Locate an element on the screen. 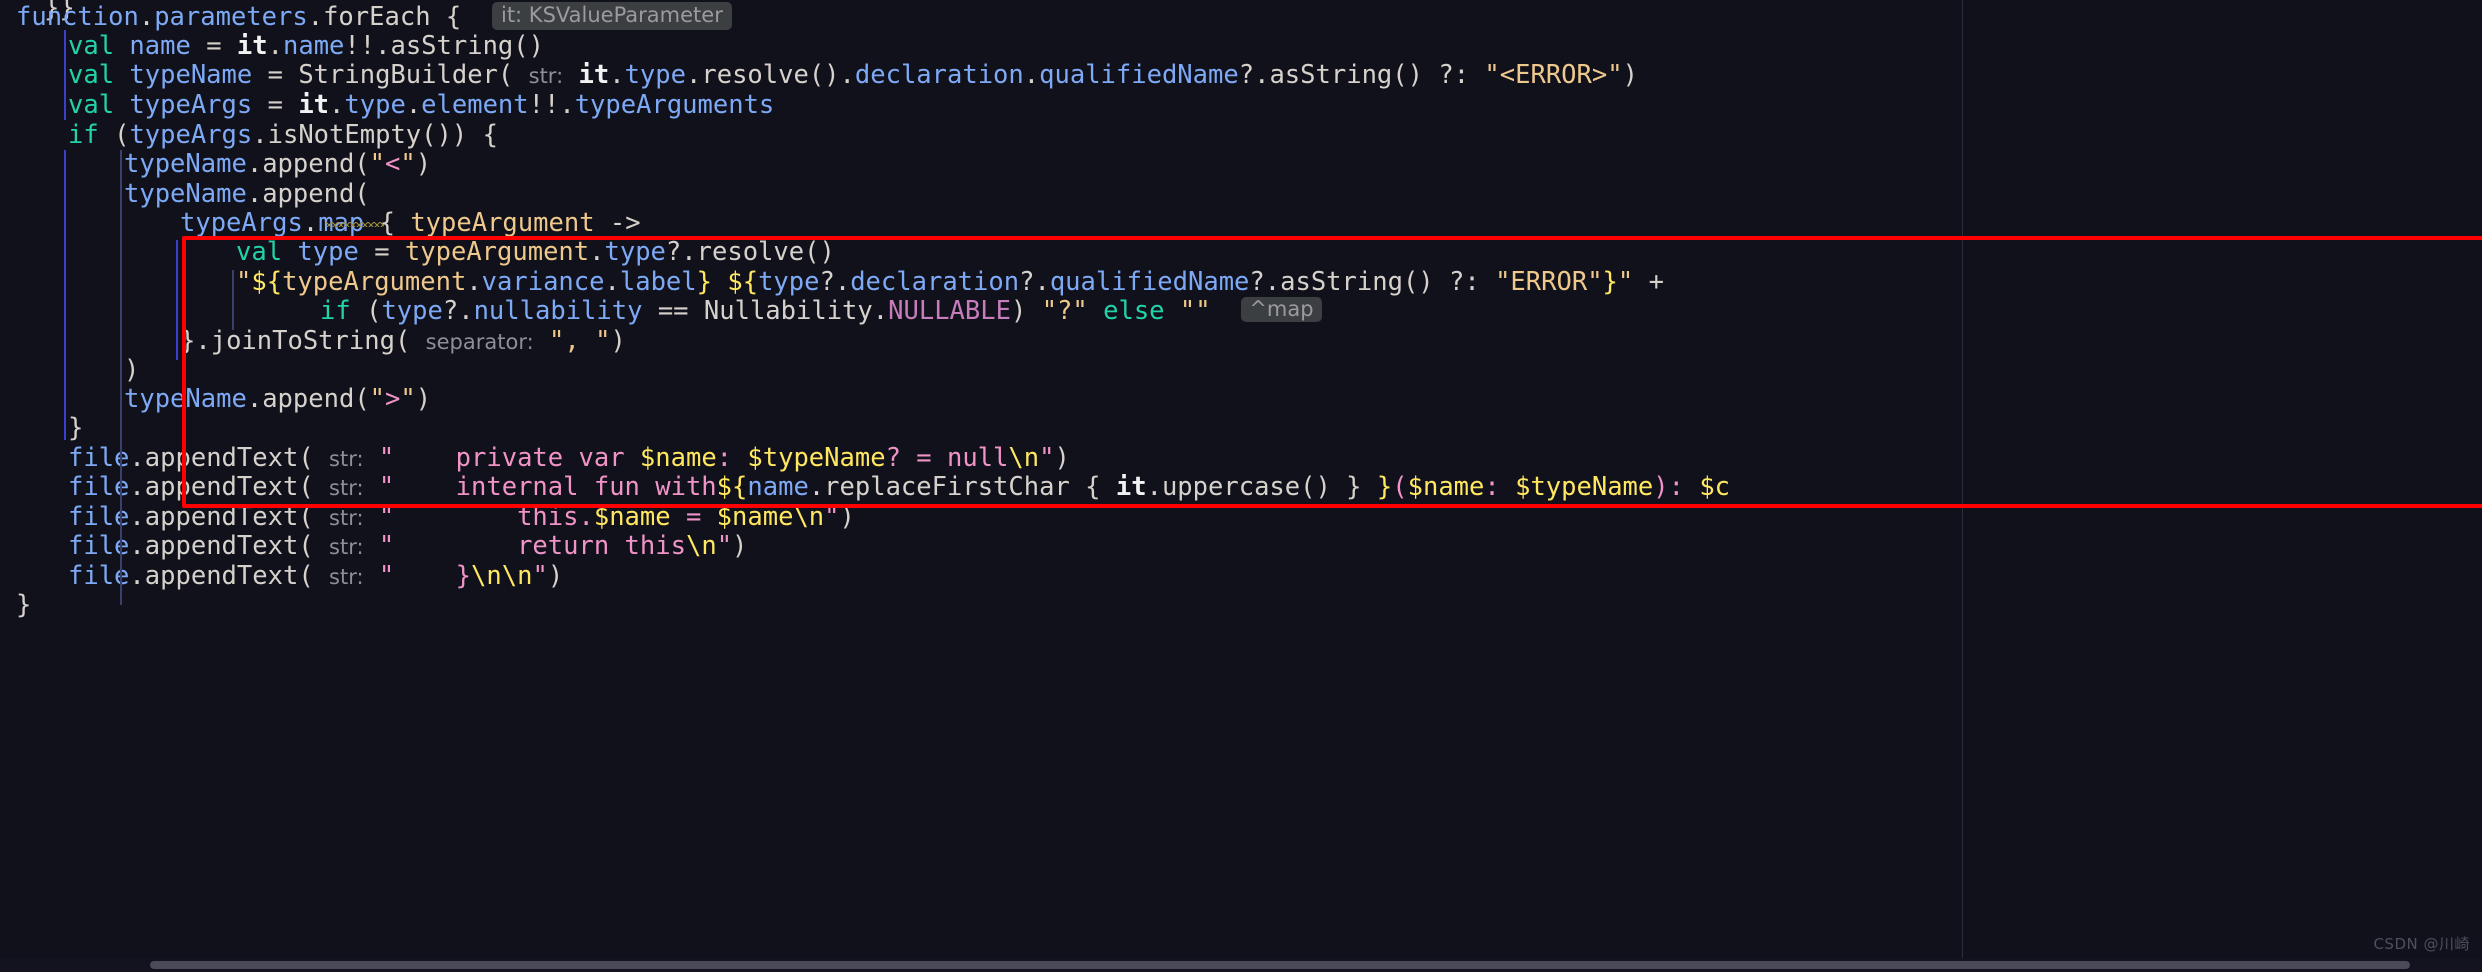  code-token: ${ is located at coordinates (743, 282).